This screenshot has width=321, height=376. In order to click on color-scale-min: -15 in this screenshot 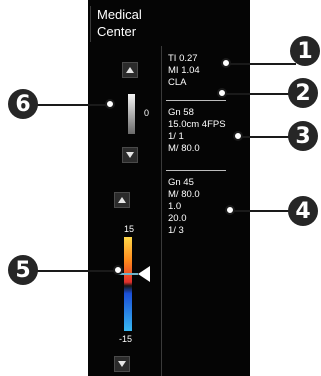, I will do `click(126, 339)`.